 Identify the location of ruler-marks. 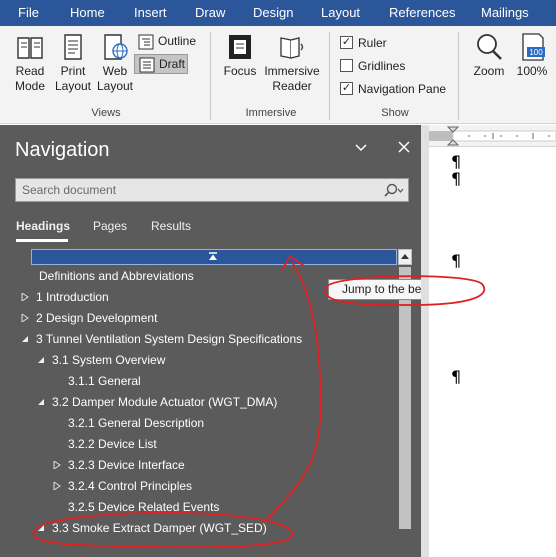
(492, 136).